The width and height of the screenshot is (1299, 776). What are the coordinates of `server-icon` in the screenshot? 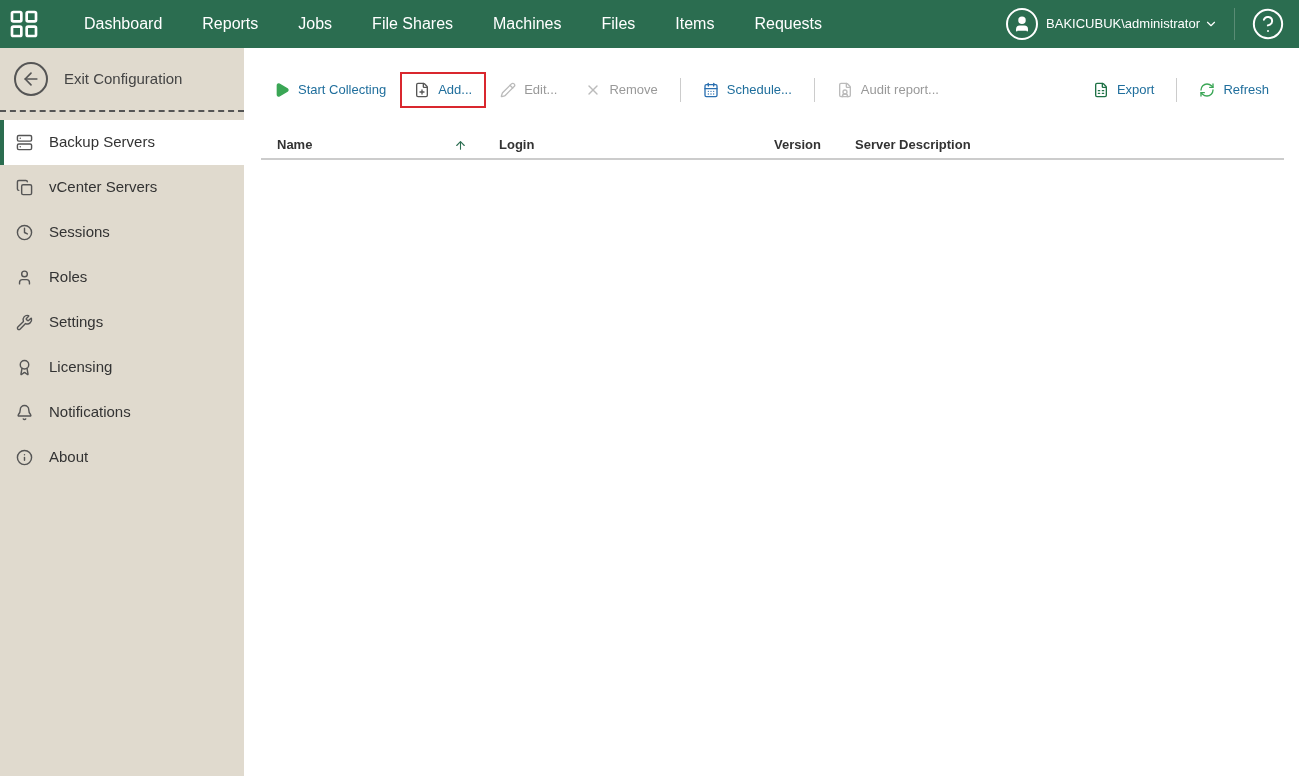 It's located at (24, 142).